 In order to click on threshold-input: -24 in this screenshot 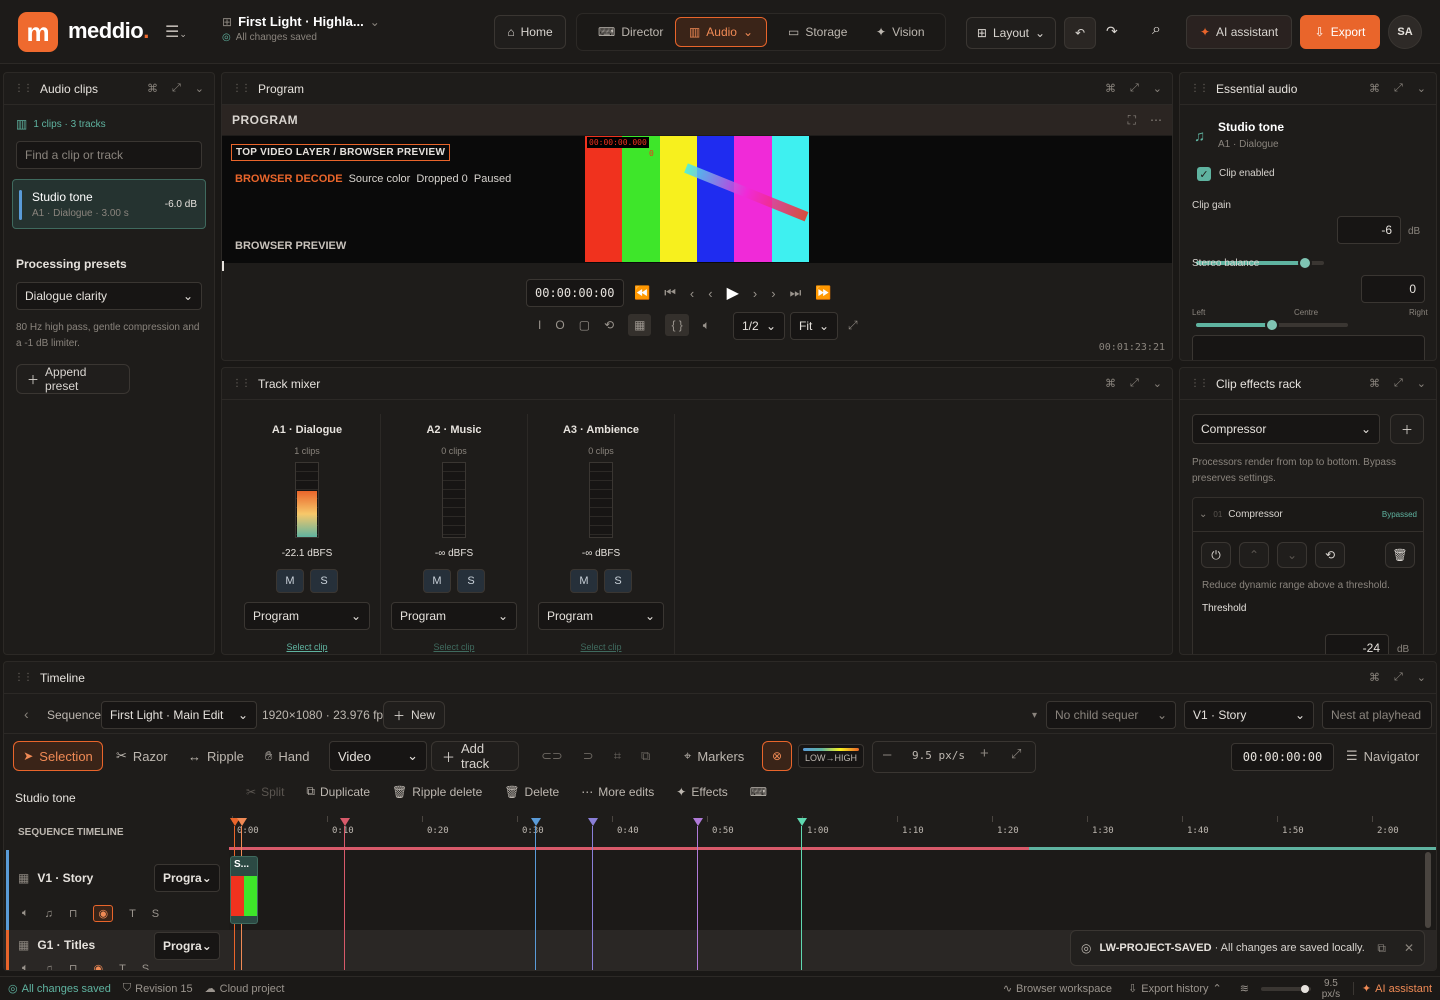, I will do `click(1357, 644)`.